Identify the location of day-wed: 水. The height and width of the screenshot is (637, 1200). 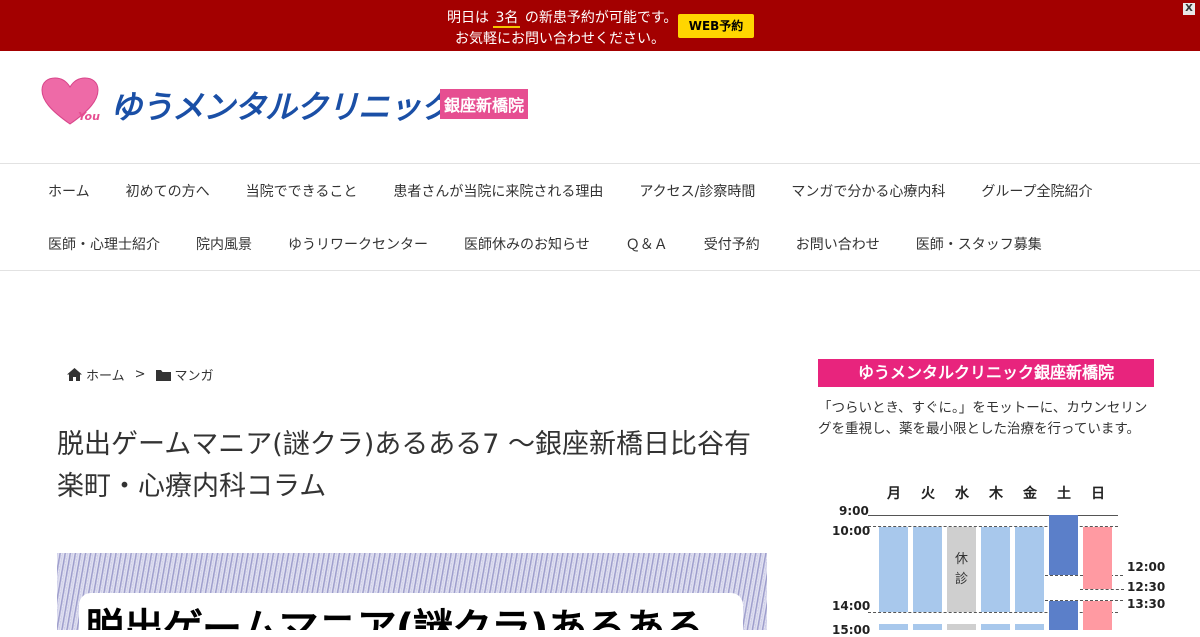
(962, 494).